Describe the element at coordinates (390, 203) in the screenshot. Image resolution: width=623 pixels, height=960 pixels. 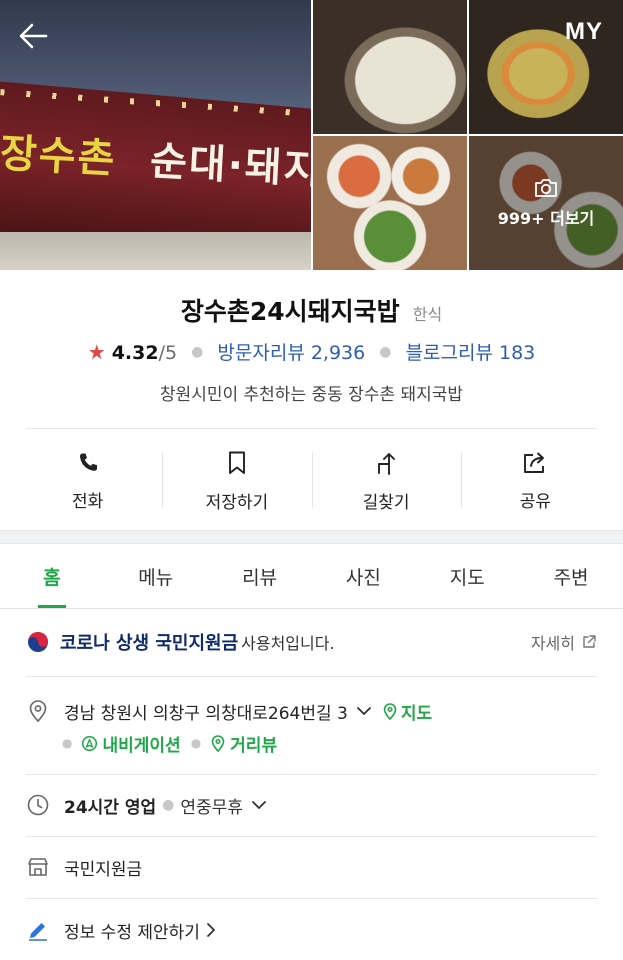
I see `food-photo-side-dishes` at that location.